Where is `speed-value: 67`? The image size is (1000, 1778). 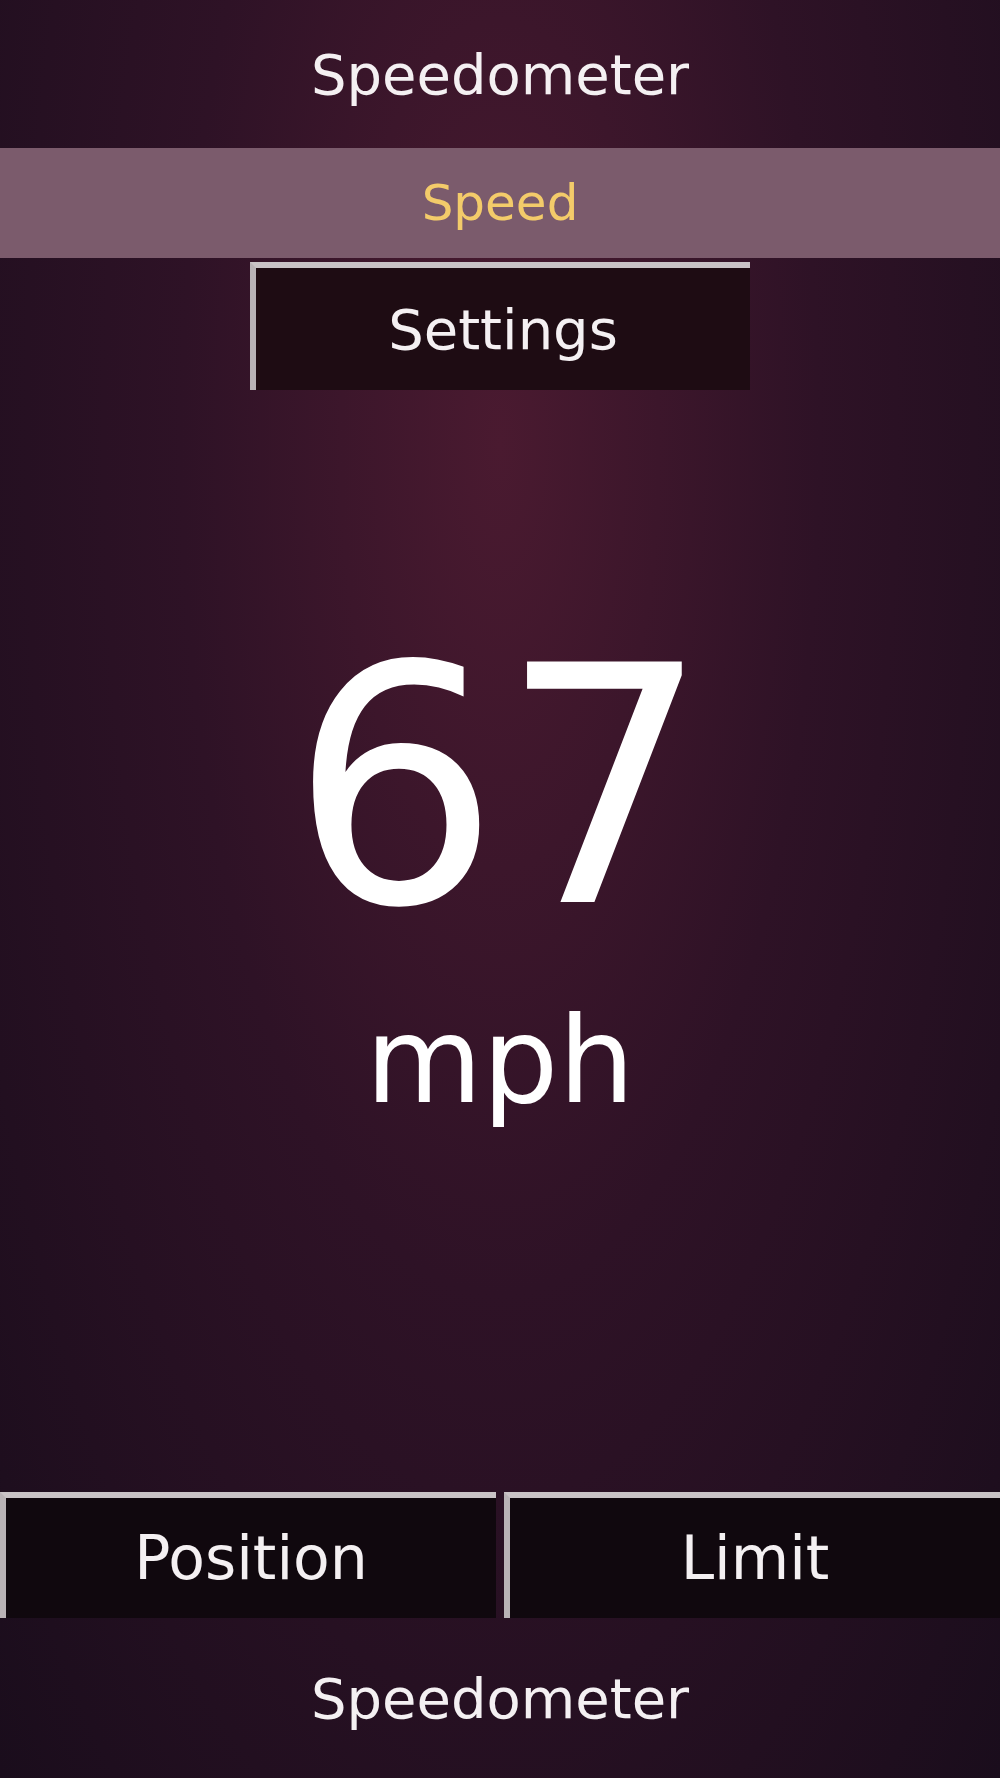 speed-value: 67 is located at coordinates (500, 788).